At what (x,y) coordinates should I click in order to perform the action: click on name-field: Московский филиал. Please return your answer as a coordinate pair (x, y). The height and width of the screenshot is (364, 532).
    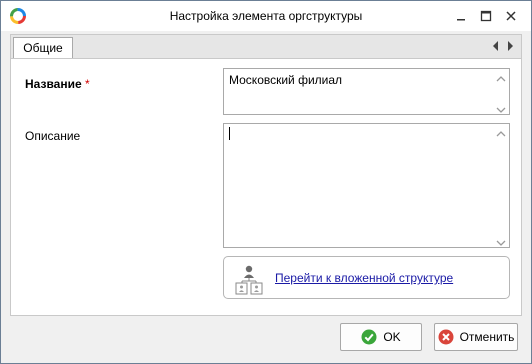
    Looking at the image, I should click on (366, 91).